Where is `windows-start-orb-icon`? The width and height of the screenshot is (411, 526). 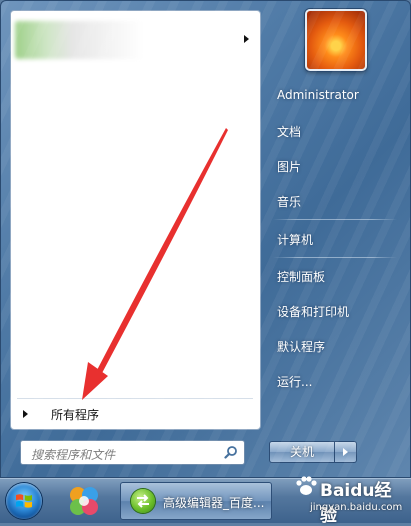 windows-start-orb-icon is located at coordinates (24, 501).